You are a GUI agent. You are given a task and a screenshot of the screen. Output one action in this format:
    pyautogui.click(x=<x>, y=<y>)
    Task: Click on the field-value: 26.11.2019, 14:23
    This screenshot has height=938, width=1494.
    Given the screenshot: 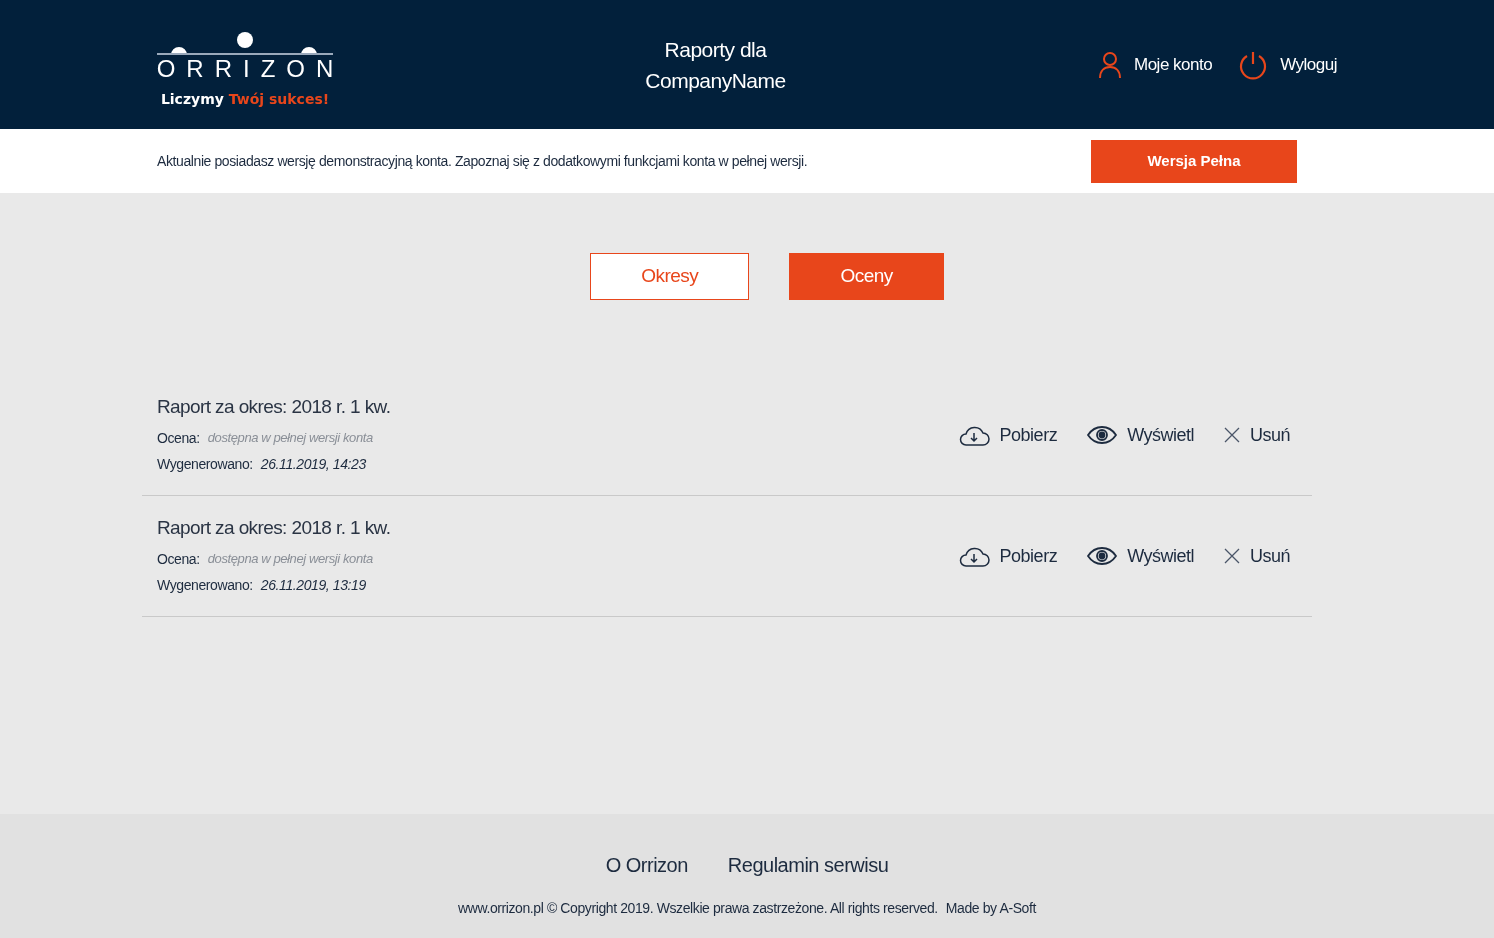 What is the action you would take?
    pyautogui.click(x=313, y=465)
    